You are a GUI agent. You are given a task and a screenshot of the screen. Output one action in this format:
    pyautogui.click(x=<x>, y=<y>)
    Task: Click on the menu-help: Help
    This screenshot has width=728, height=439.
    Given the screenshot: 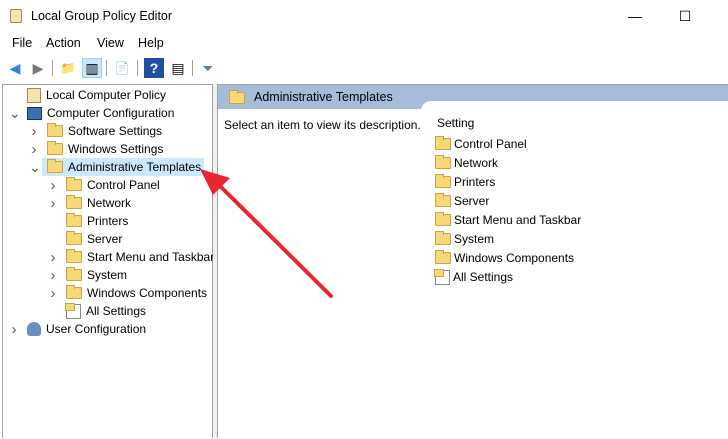 What is the action you would take?
    pyautogui.click(x=151, y=43)
    